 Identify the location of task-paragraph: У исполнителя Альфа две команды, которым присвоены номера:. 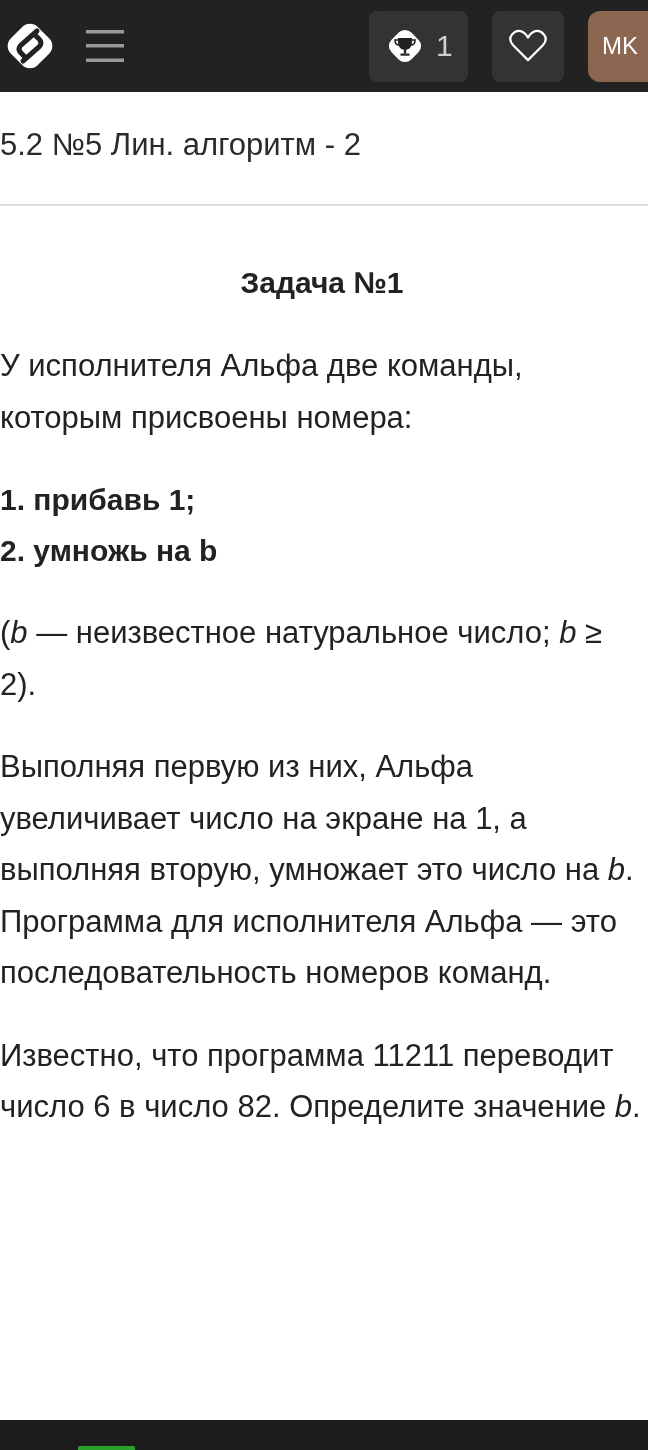
(262, 392).